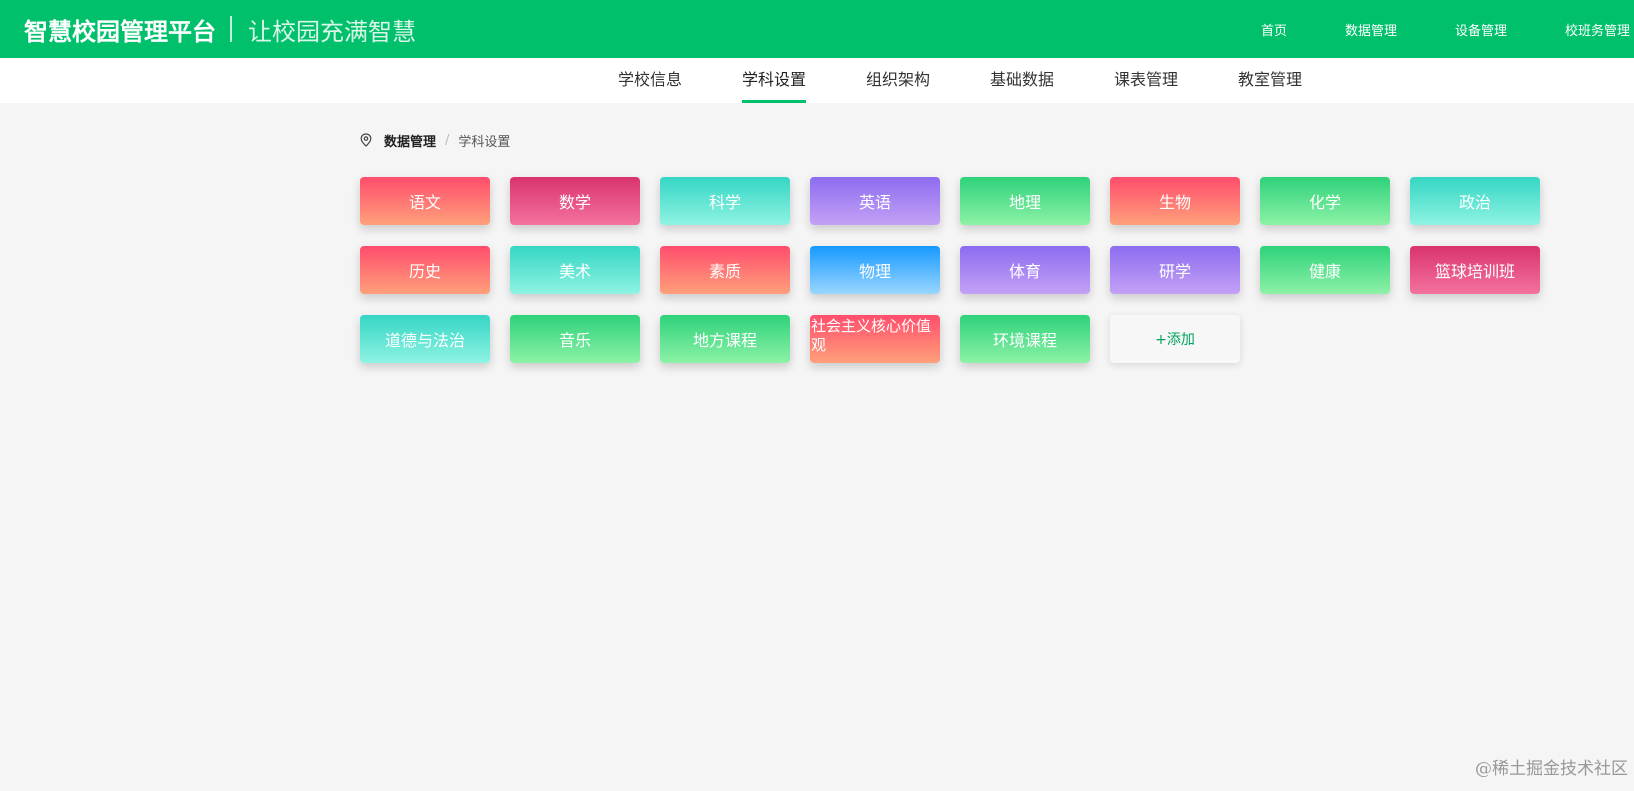 The image size is (1634, 791). Describe the element at coordinates (1551, 769) in the screenshot. I see `watermark: @稀土掘金技术社区` at that location.